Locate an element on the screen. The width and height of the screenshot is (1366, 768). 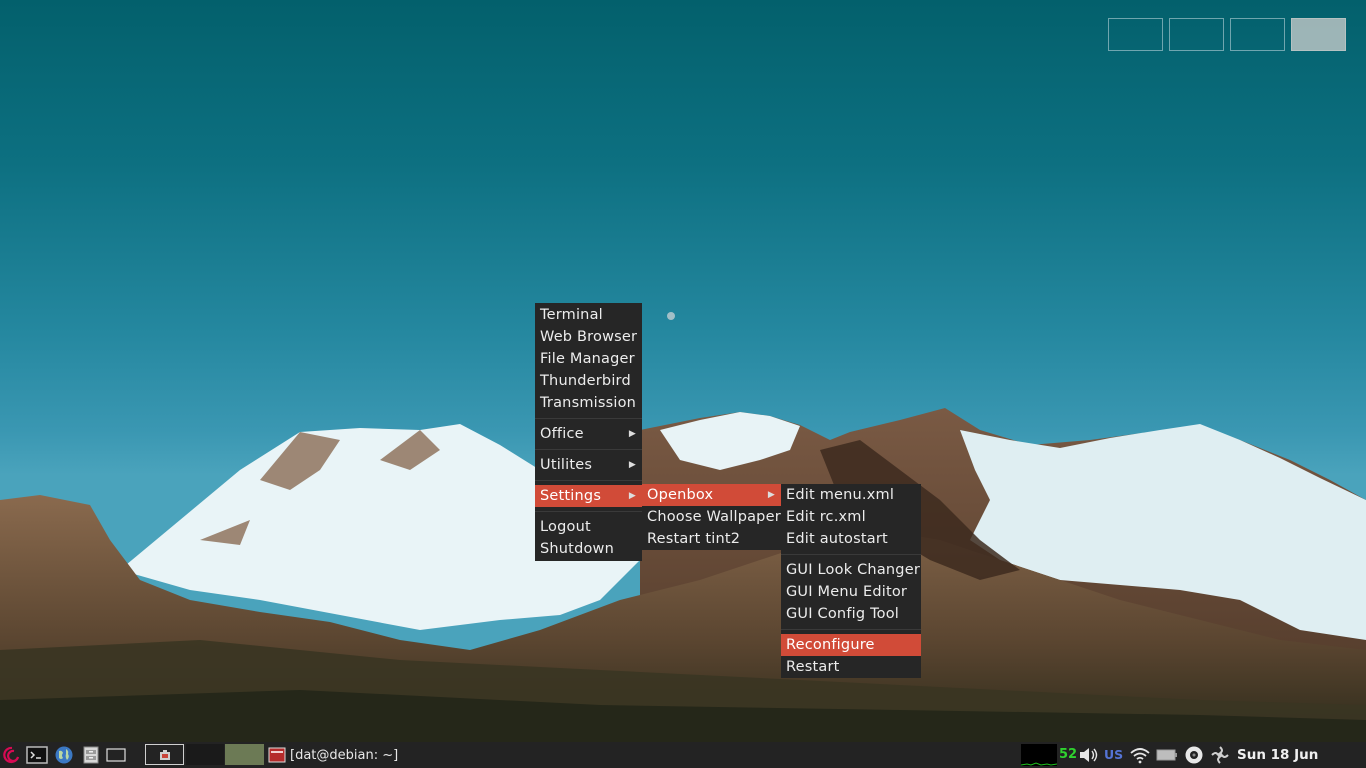
terminal-launcher-icon is located at coordinates (37, 755).